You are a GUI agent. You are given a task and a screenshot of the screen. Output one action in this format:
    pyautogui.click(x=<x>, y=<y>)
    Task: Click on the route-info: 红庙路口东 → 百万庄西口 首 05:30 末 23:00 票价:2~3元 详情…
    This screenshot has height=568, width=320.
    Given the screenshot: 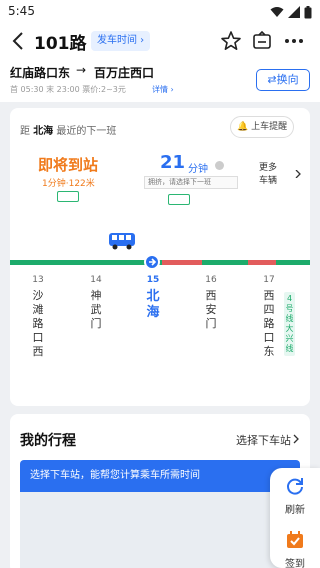 What is the action you would take?
    pyautogui.click(x=160, y=80)
    